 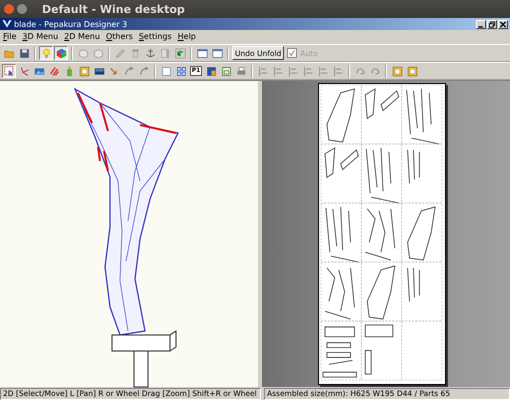 What do you see at coordinates (9, 71) in the screenshot?
I see `select-icon` at bounding box center [9, 71].